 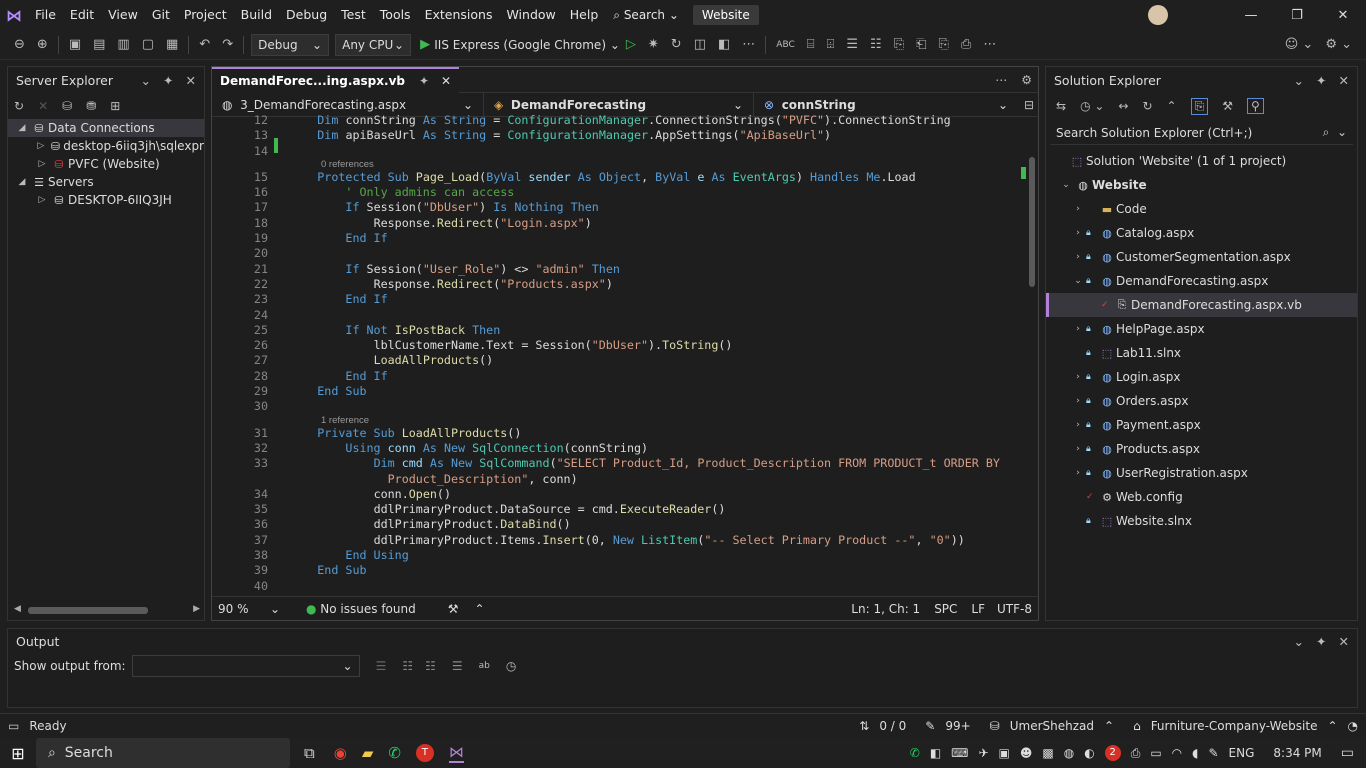 What do you see at coordinates (724, 44) in the screenshot?
I see `window-icon: ◧` at bounding box center [724, 44].